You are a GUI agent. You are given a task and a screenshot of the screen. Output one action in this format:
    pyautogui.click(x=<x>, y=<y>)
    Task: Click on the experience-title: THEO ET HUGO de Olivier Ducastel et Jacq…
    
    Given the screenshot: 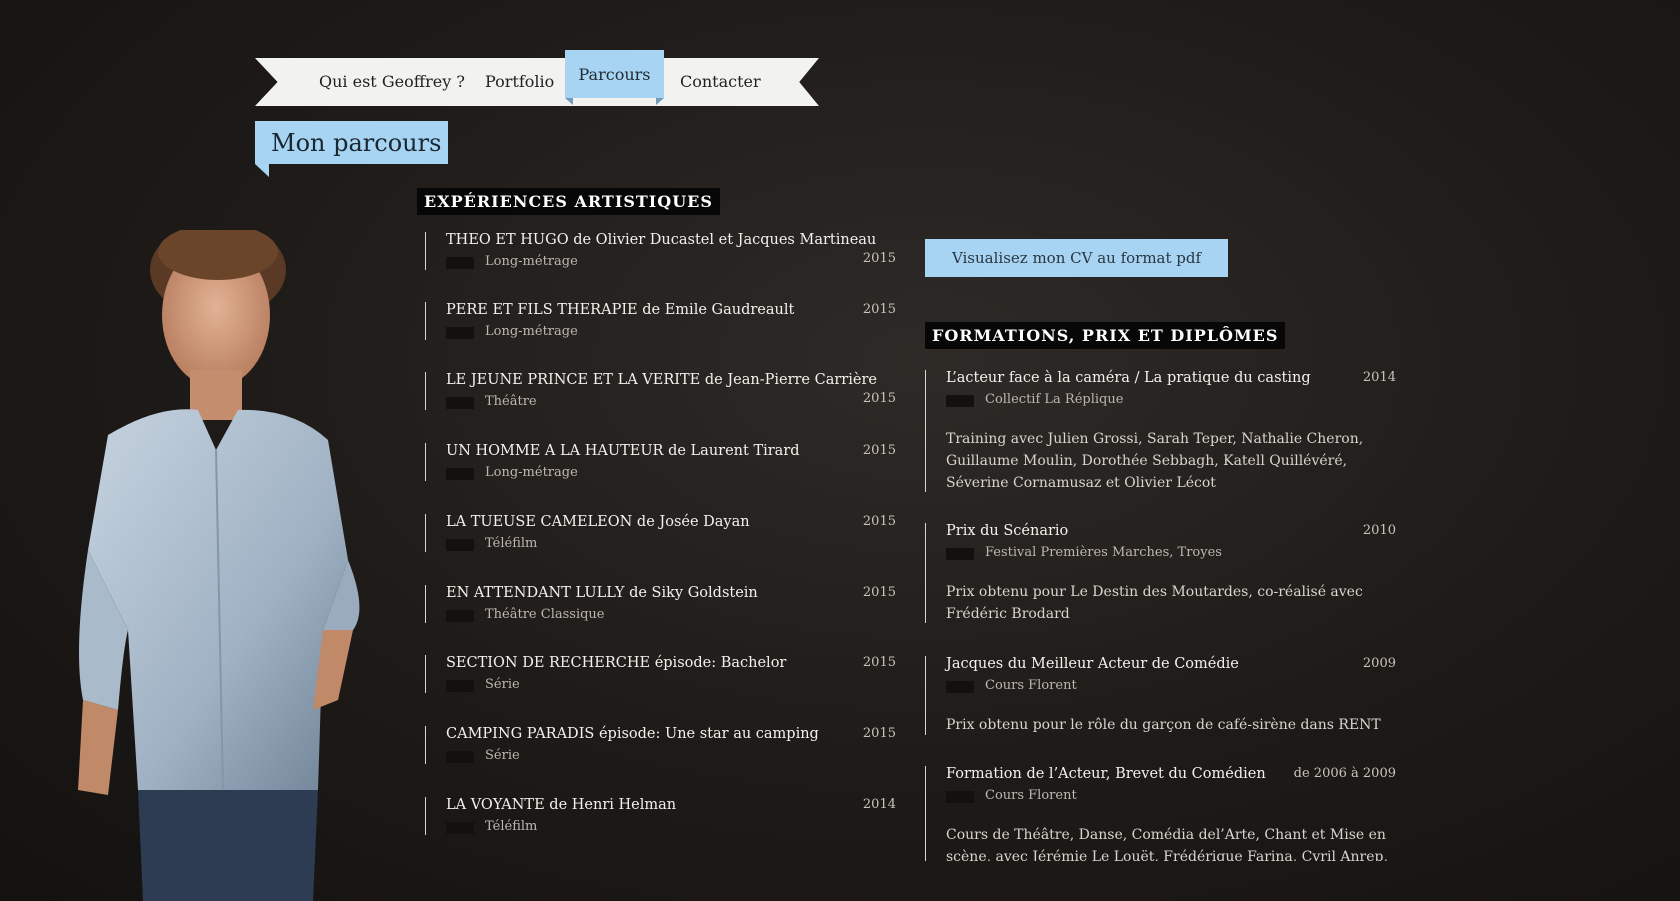 What is the action you would take?
    pyautogui.click(x=661, y=240)
    